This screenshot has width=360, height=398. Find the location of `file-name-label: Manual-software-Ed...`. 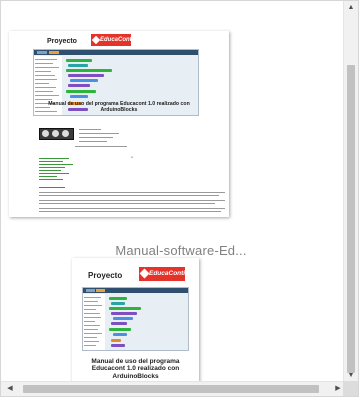

file-name-label: Manual-software-Ed... is located at coordinates (179, 250).